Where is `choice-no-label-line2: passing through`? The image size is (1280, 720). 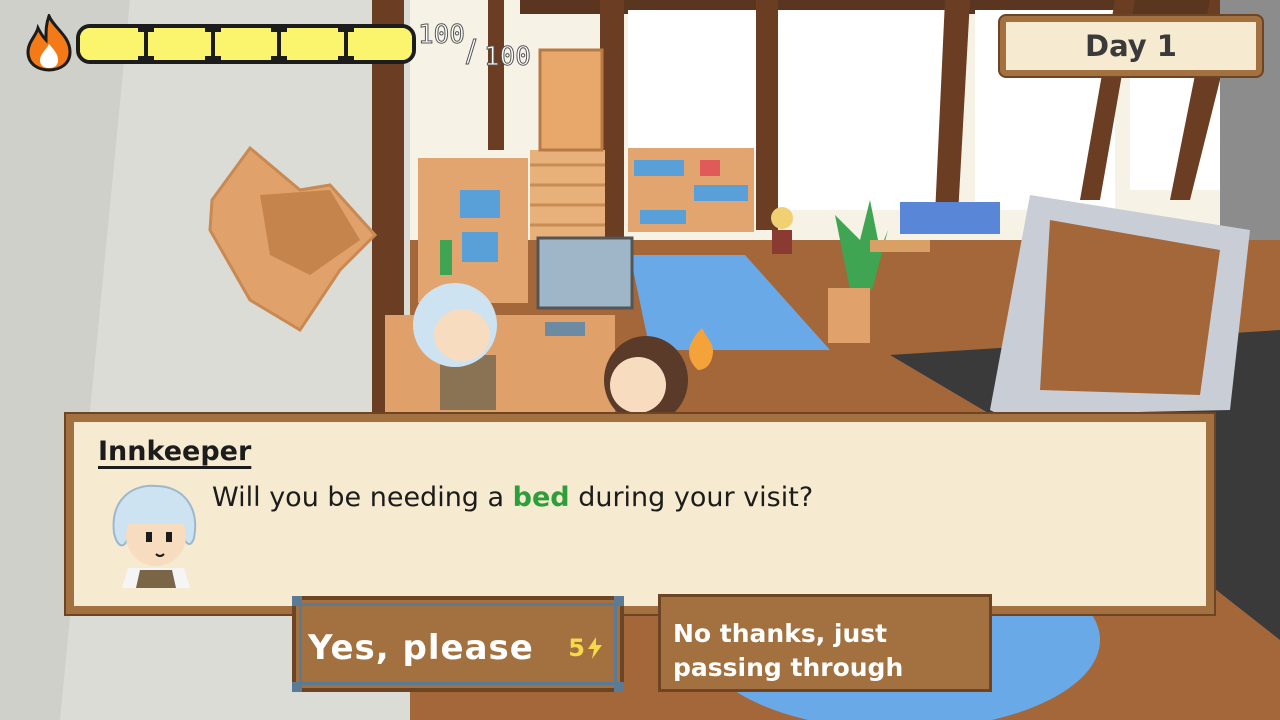
choice-no-label-line2: passing through is located at coordinates (788, 667).